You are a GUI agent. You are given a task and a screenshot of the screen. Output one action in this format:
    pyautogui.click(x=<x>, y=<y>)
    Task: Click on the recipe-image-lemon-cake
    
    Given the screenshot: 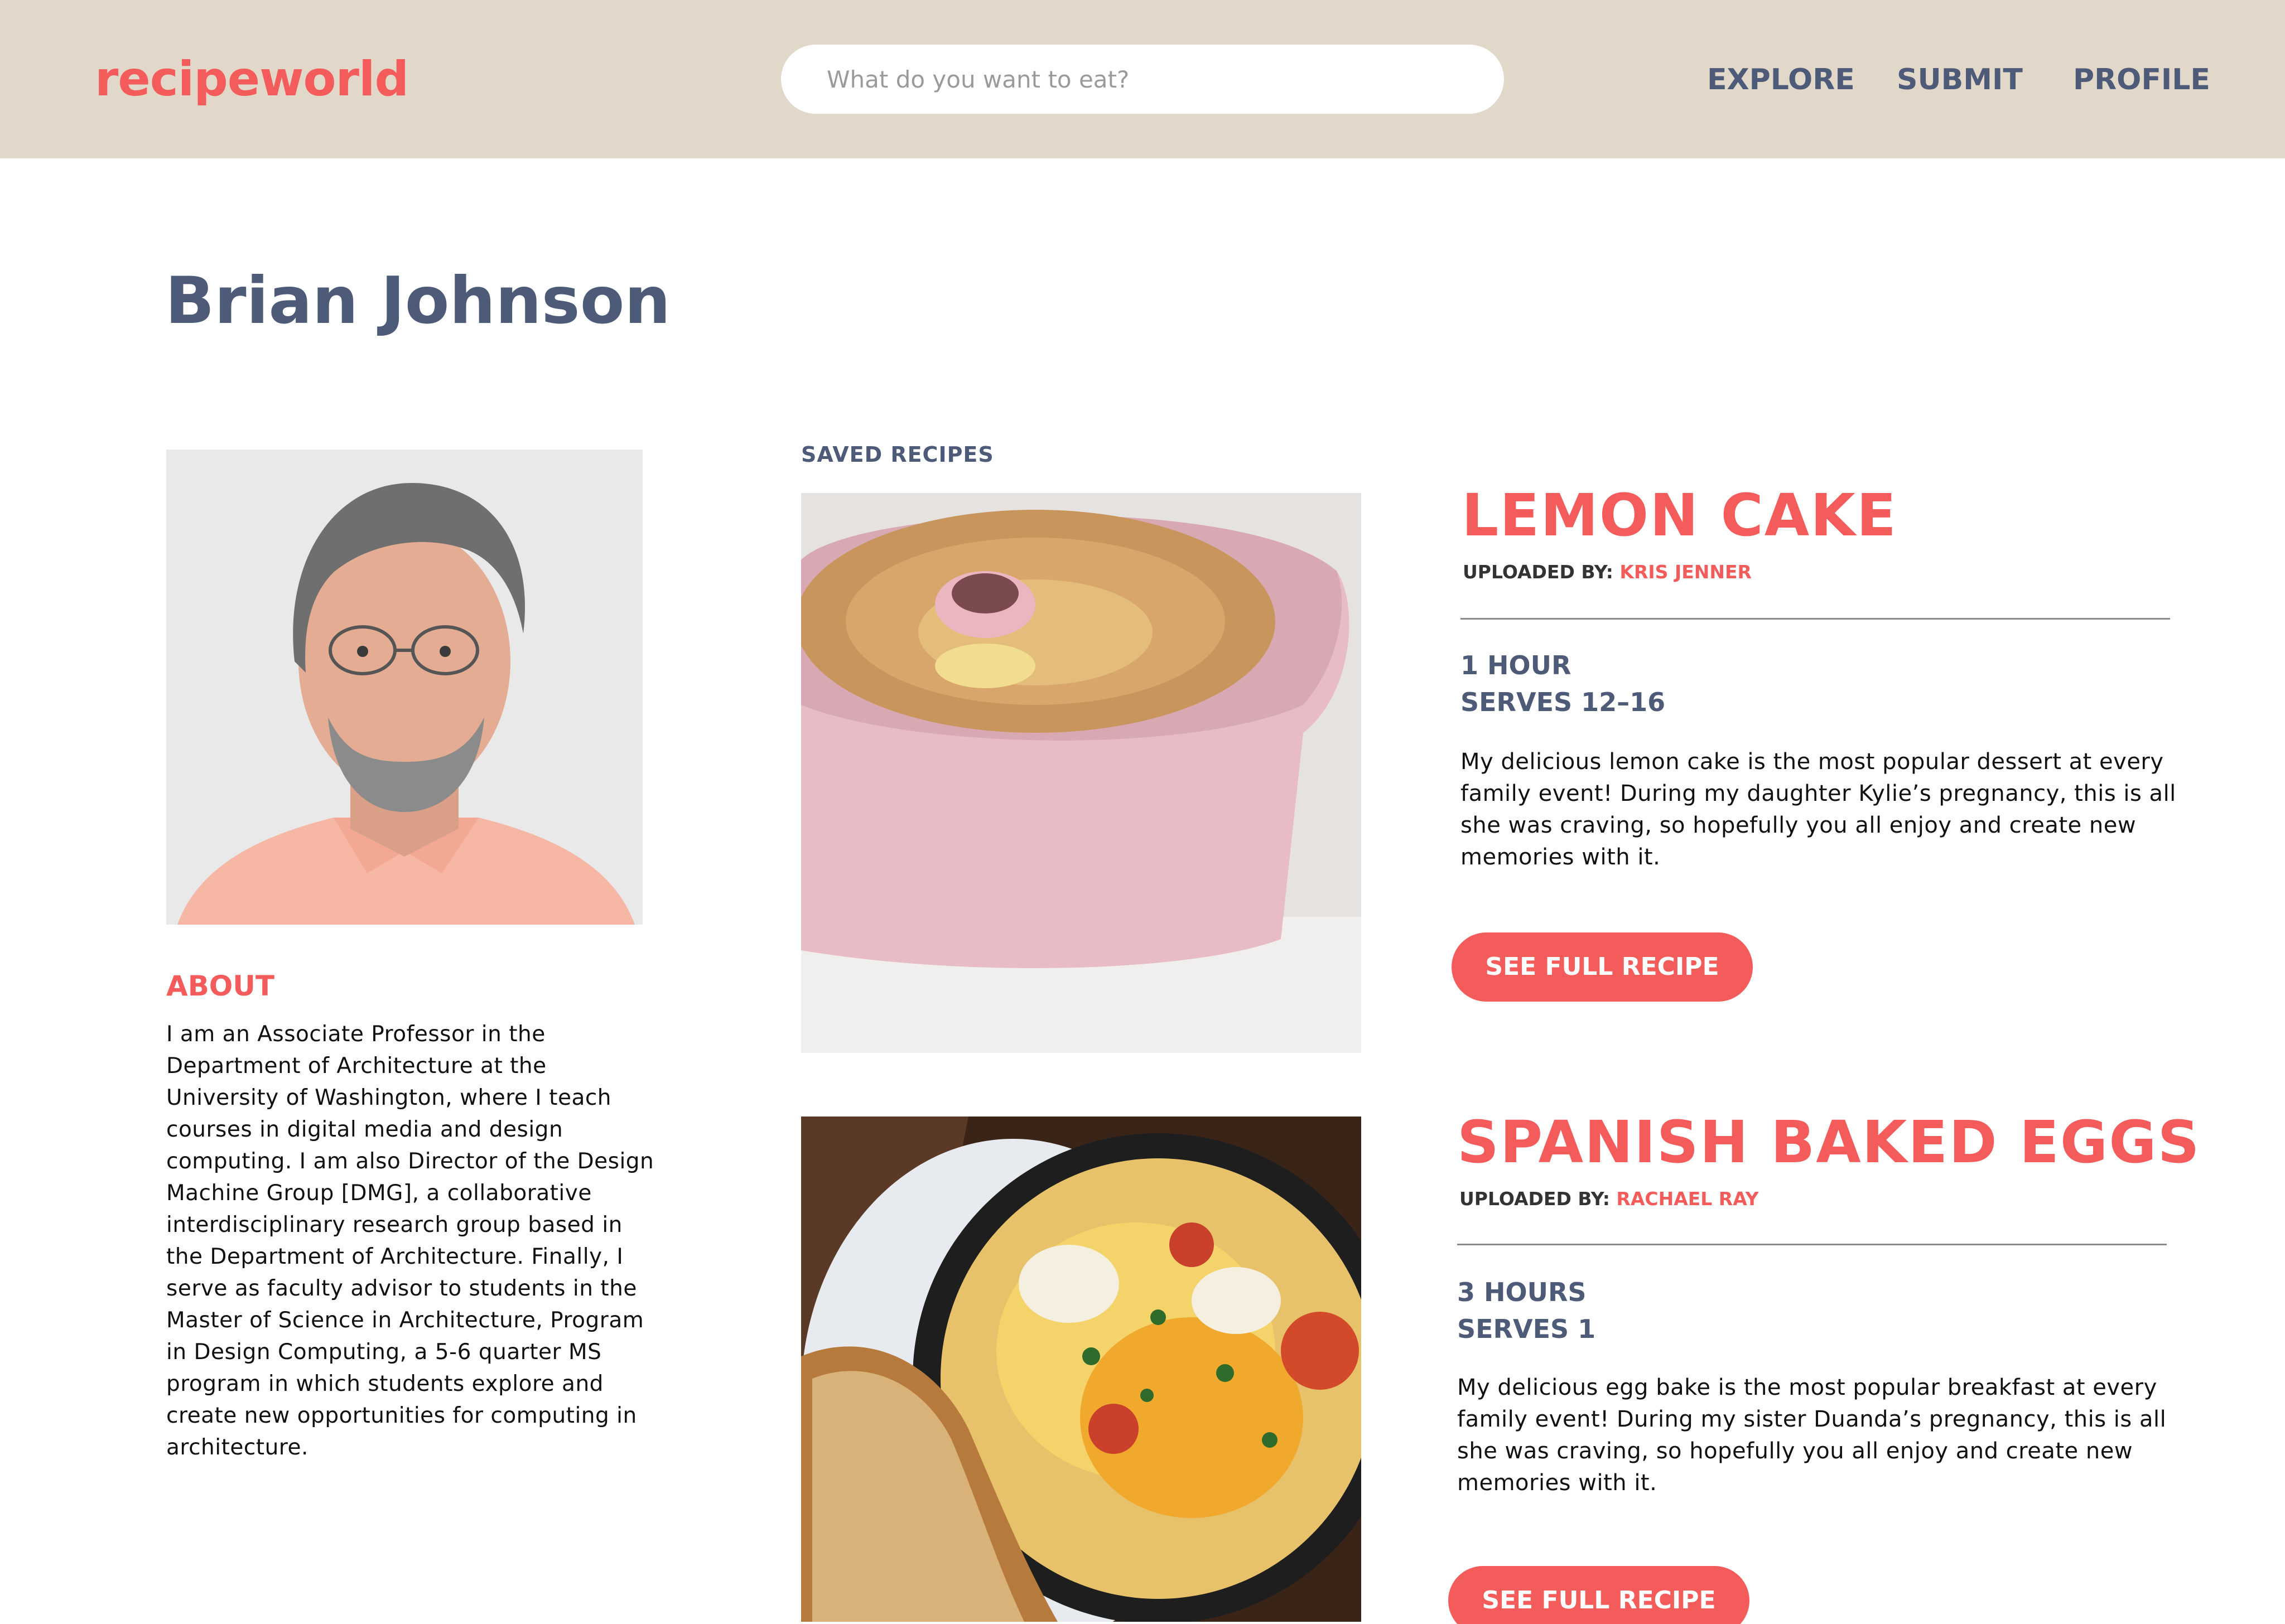 What is the action you would take?
    pyautogui.click(x=1081, y=773)
    